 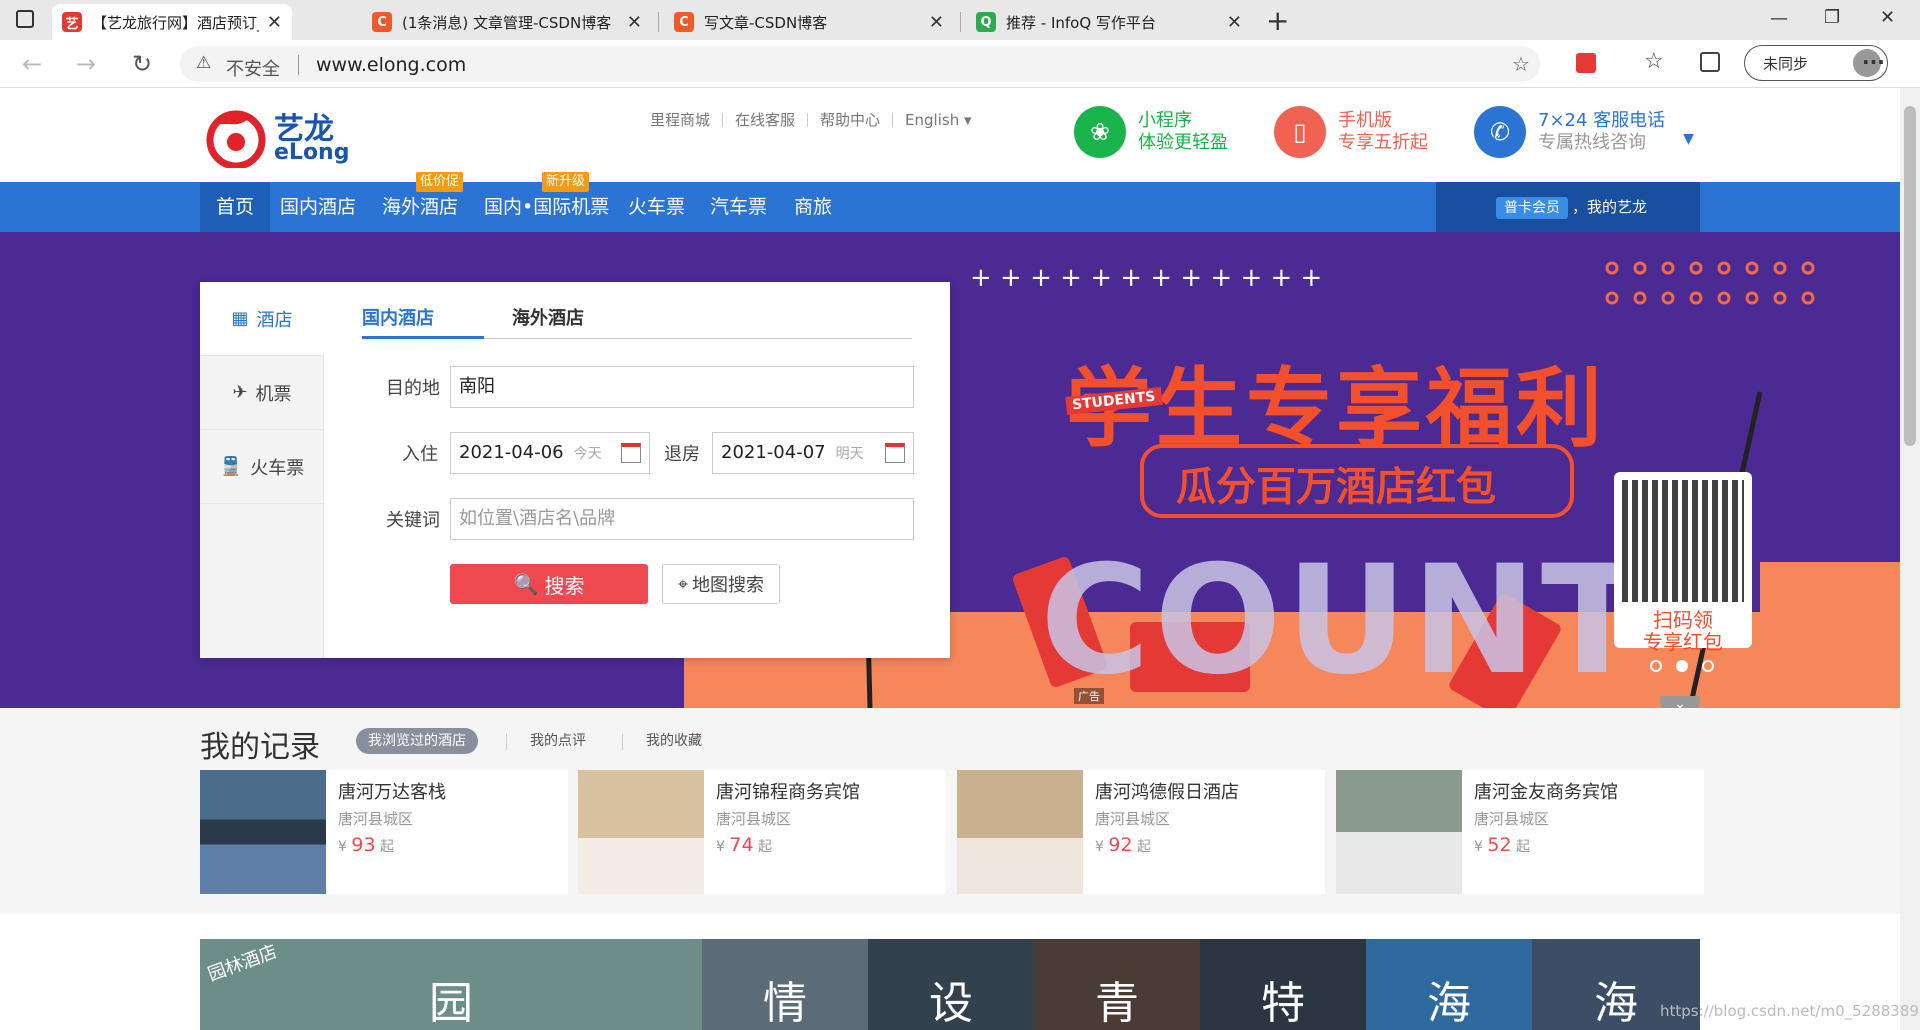 I want to click on browser-tab-csdn-manage: C (1条消息) 文章管理-CSDN博客 ✕, so click(x=507, y=22).